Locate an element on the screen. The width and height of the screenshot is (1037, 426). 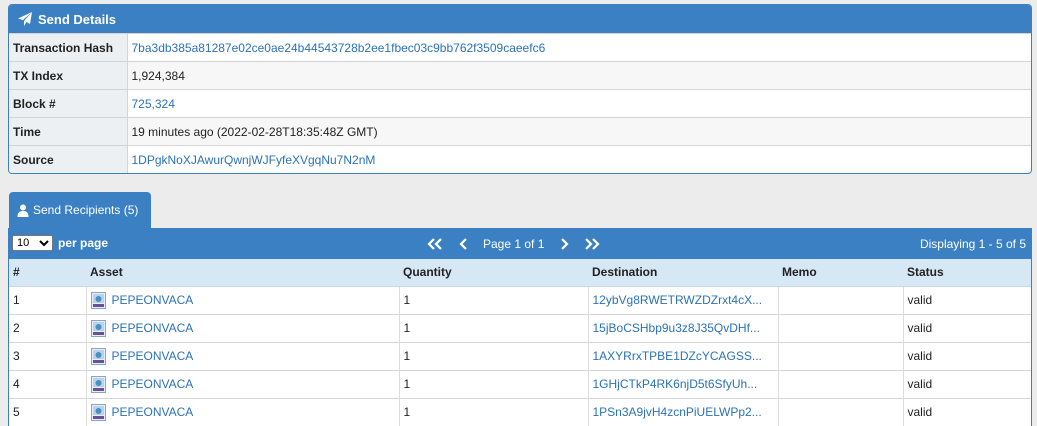
column-header-number: # is located at coordinates (47, 273).